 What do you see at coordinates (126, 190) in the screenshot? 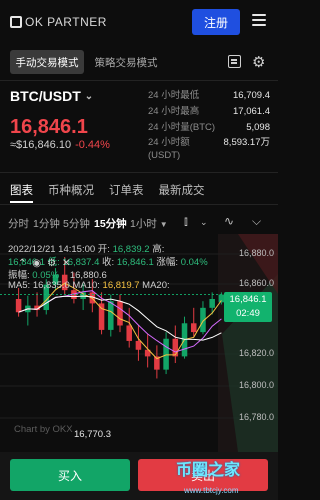
I see `tab-order-book: 订单表` at bounding box center [126, 190].